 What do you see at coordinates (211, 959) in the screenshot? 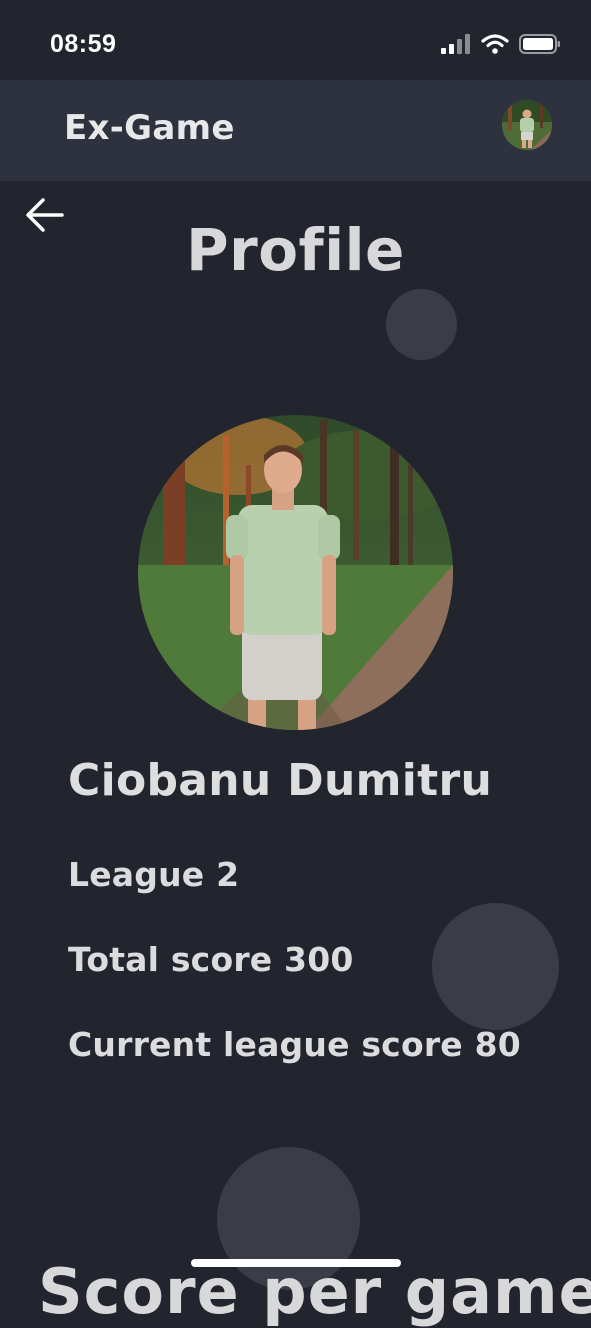
I see `total-score-label: Total score 300` at bounding box center [211, 959].